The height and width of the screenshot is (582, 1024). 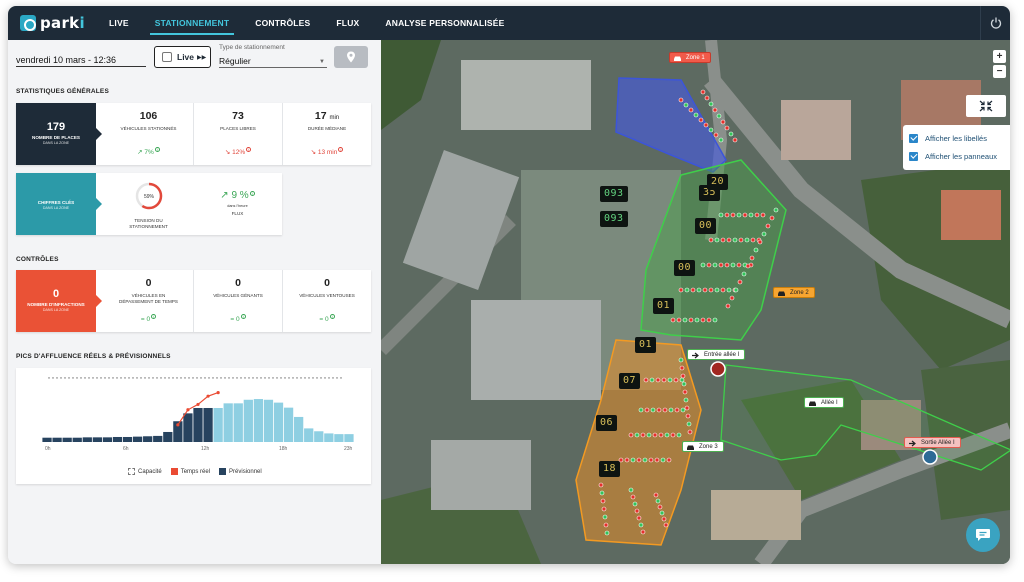 What do you see at coordinates (986, 106) in the screenshot?
I see `fullscreen-button` at bounding box center [986, 106].